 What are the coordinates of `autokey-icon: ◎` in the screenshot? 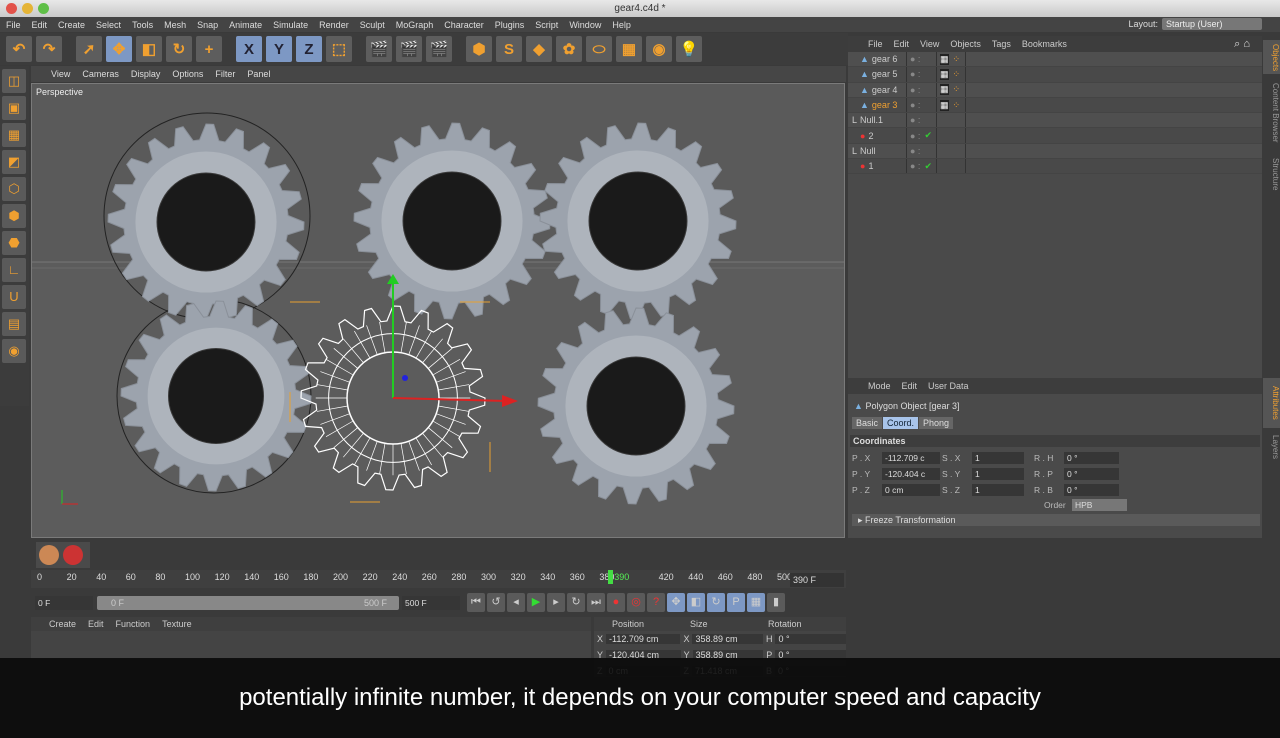 It's located at (636, 602).